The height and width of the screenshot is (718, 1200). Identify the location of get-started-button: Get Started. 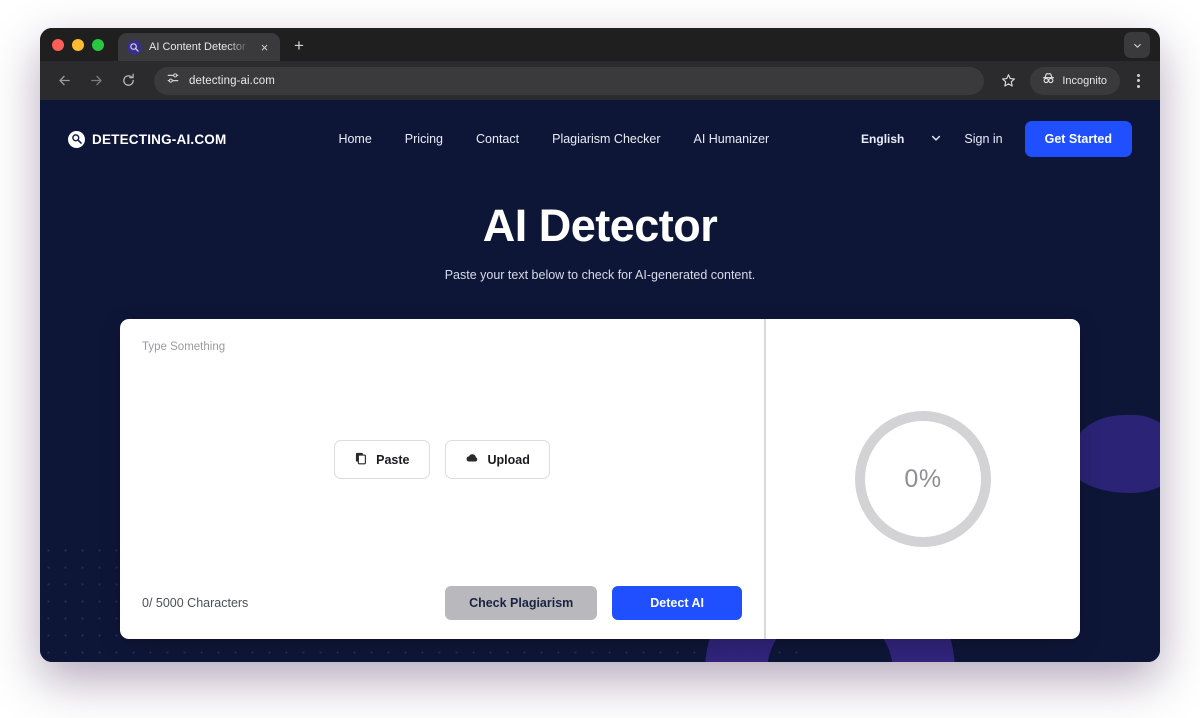
(1078, 139).